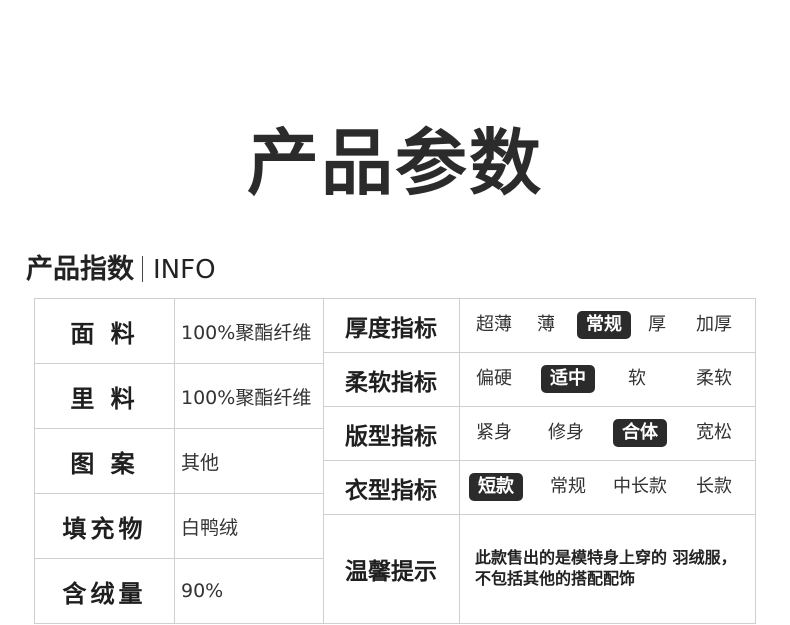 The height and width of the screenshot is (625, 790). What do you see at coordinates (210, 527) in the screenshot?
I see `material-value: 白鸭绒` at bounding box center [210, 527].